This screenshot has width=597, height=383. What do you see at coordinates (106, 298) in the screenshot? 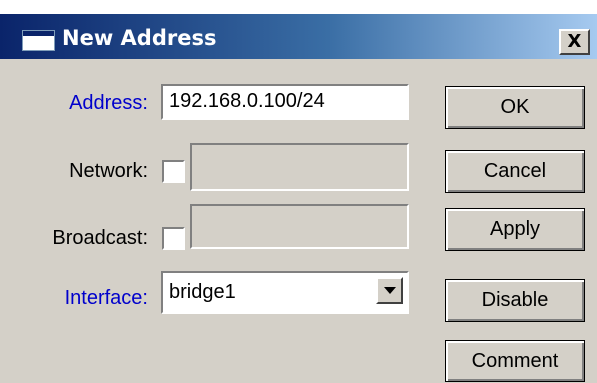
I see `interface-label: Interface:` at bounding box center [106, 298].